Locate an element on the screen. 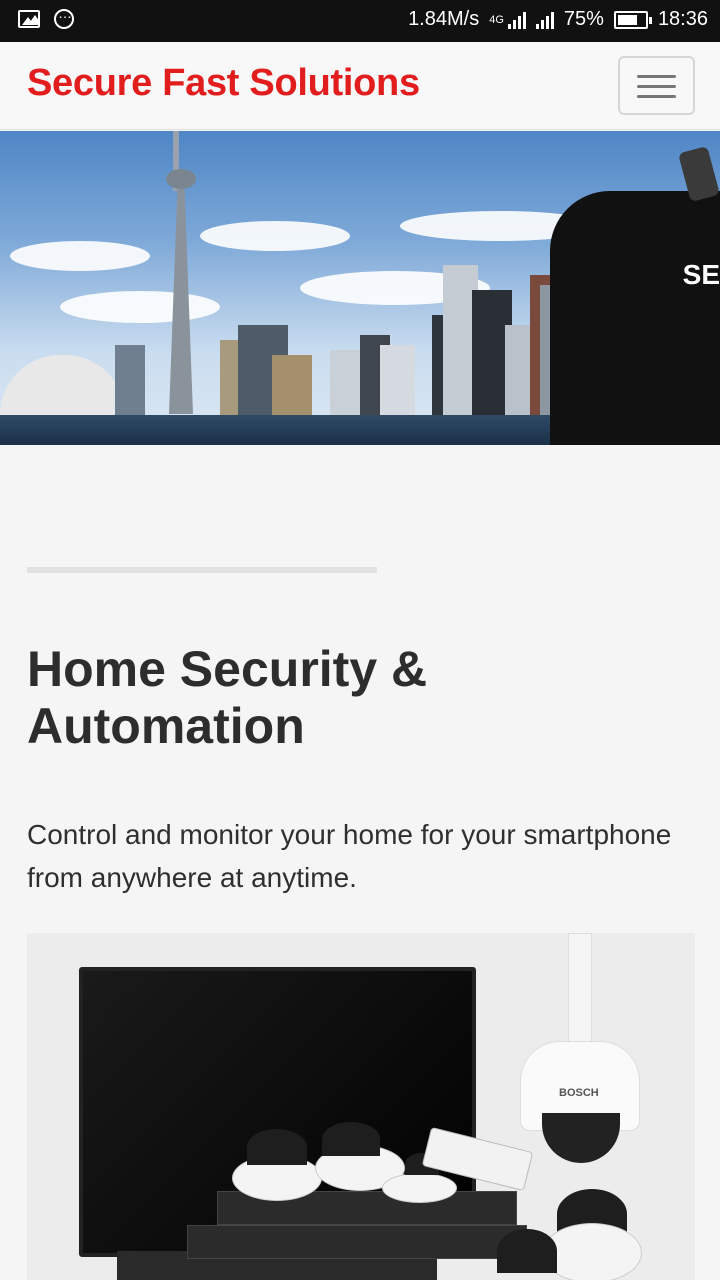 Image resolution: width=720 pixels, height=1280 pixels. status-indicators: 1.84M/s 4G 75% 18:36 is located at coordinates (558, 19).